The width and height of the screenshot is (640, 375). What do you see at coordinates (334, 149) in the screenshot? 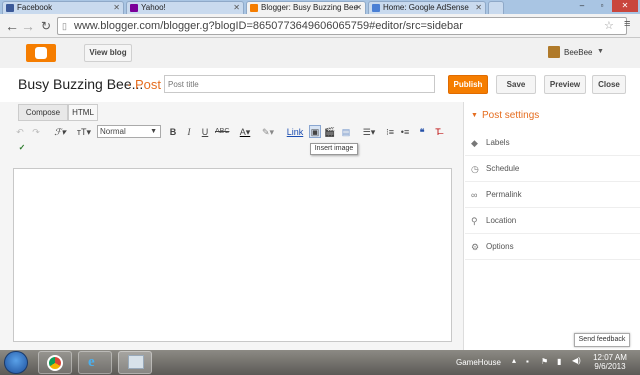
I see `insert-image-tooltip: Insert image` at bounding box center [334, 149].